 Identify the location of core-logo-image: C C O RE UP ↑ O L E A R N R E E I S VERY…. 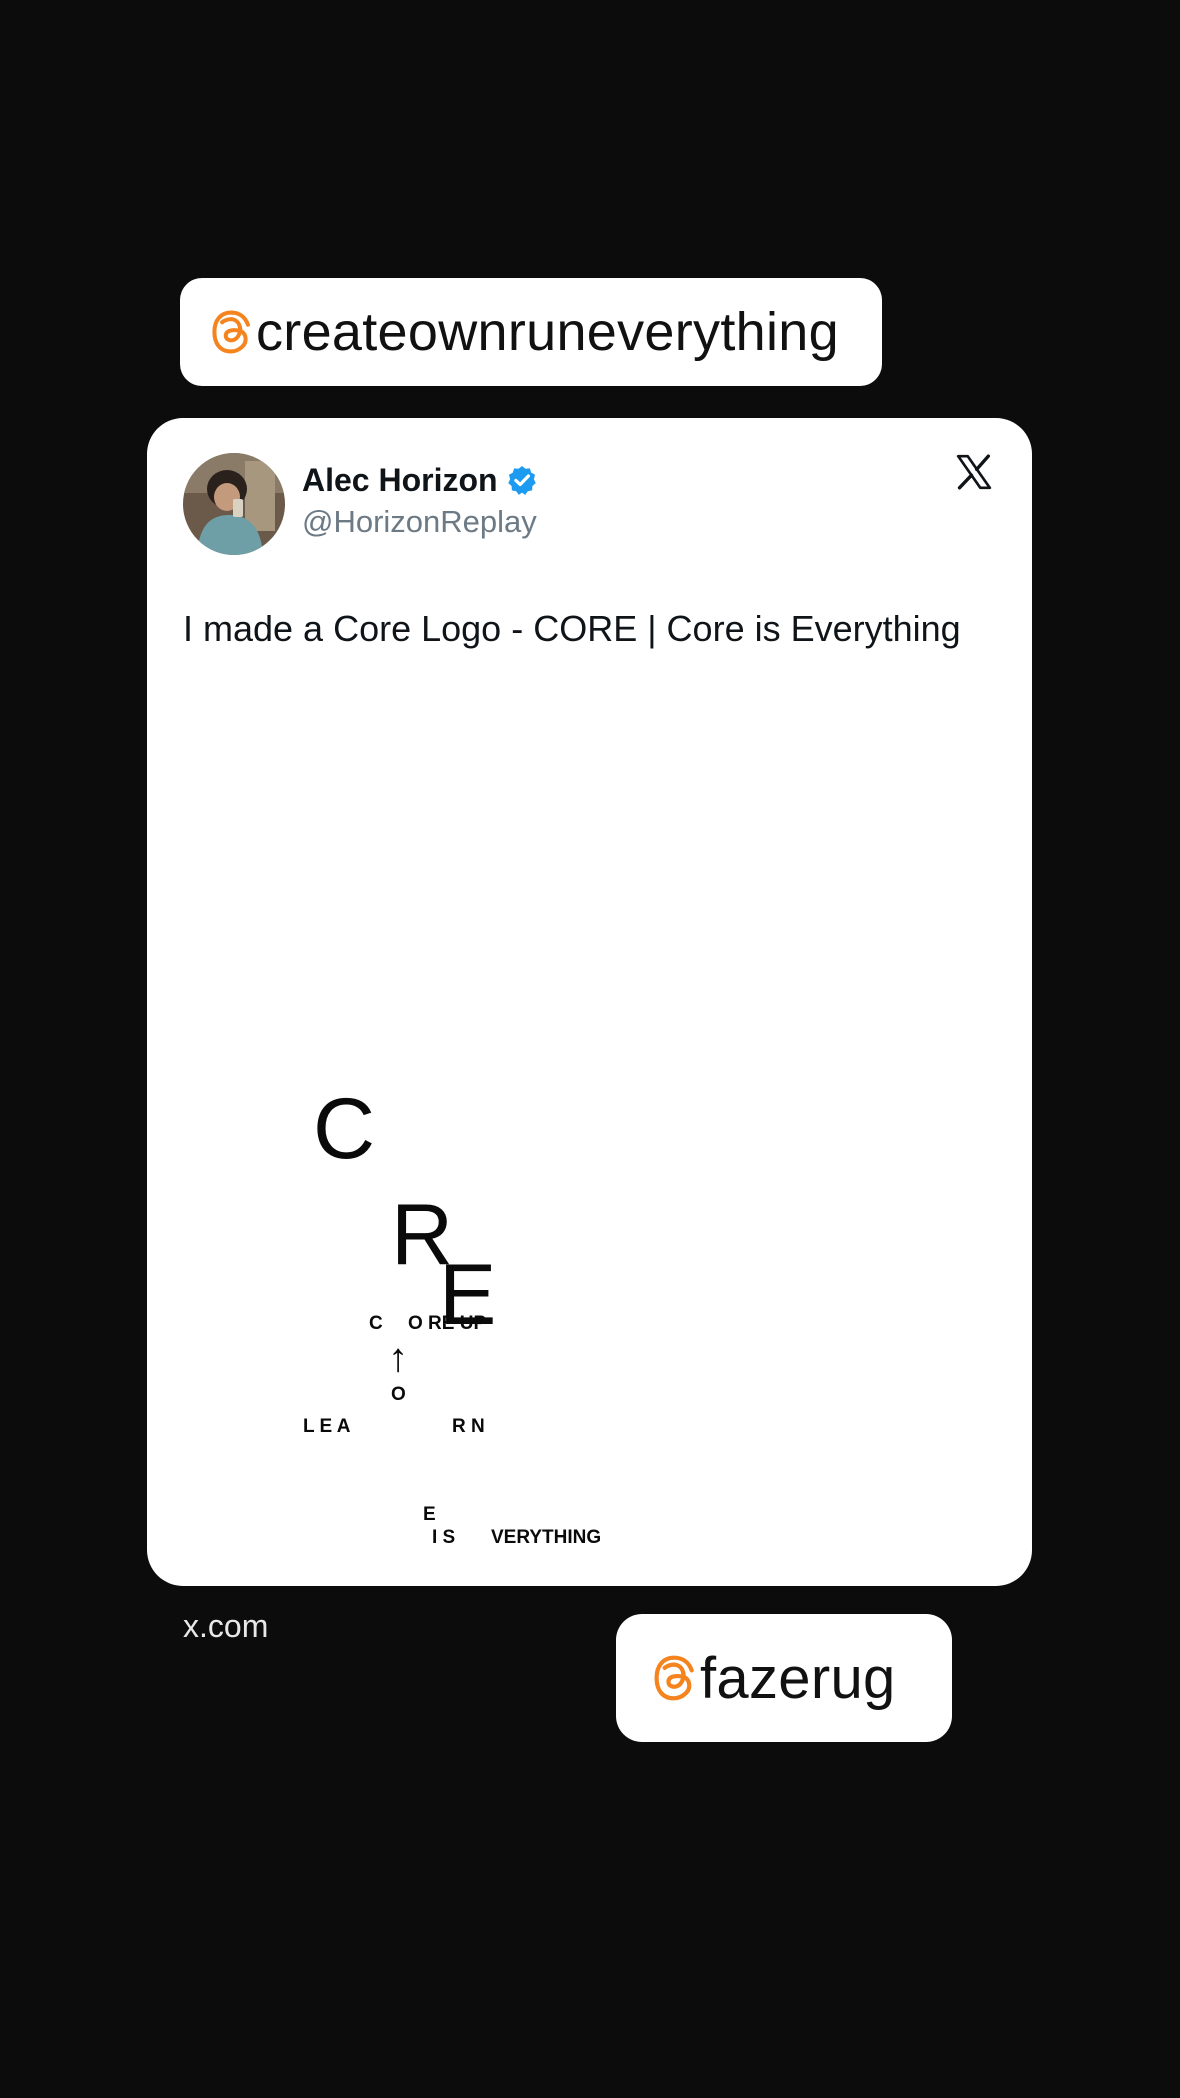
(555, 1307).